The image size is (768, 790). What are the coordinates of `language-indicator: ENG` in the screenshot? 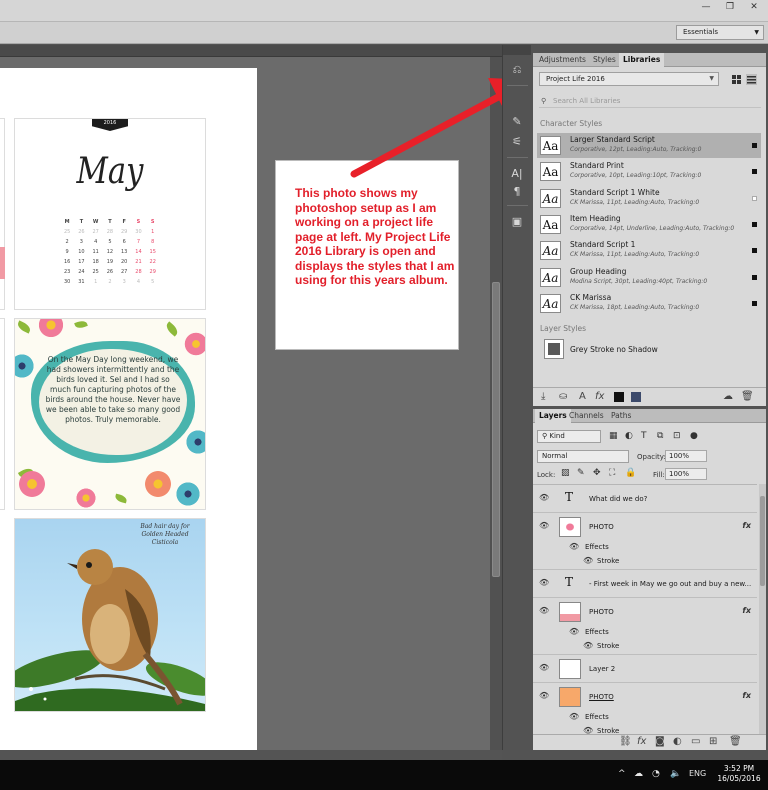 It's located at (697, 773).